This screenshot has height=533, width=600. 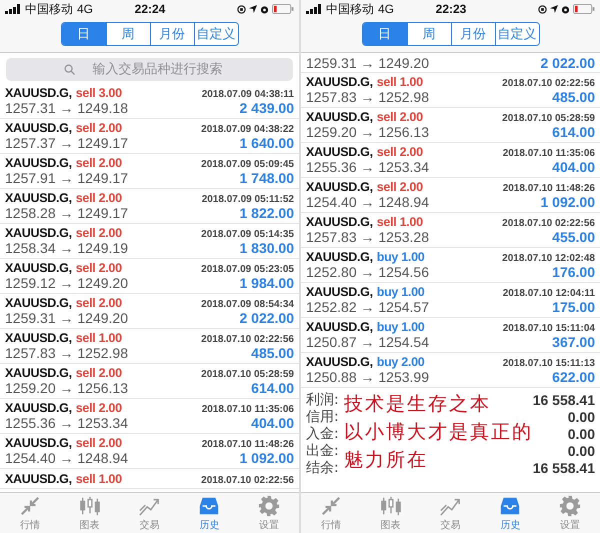 I want to click on profit-amount: 367.00, so click(x=573, y=342).